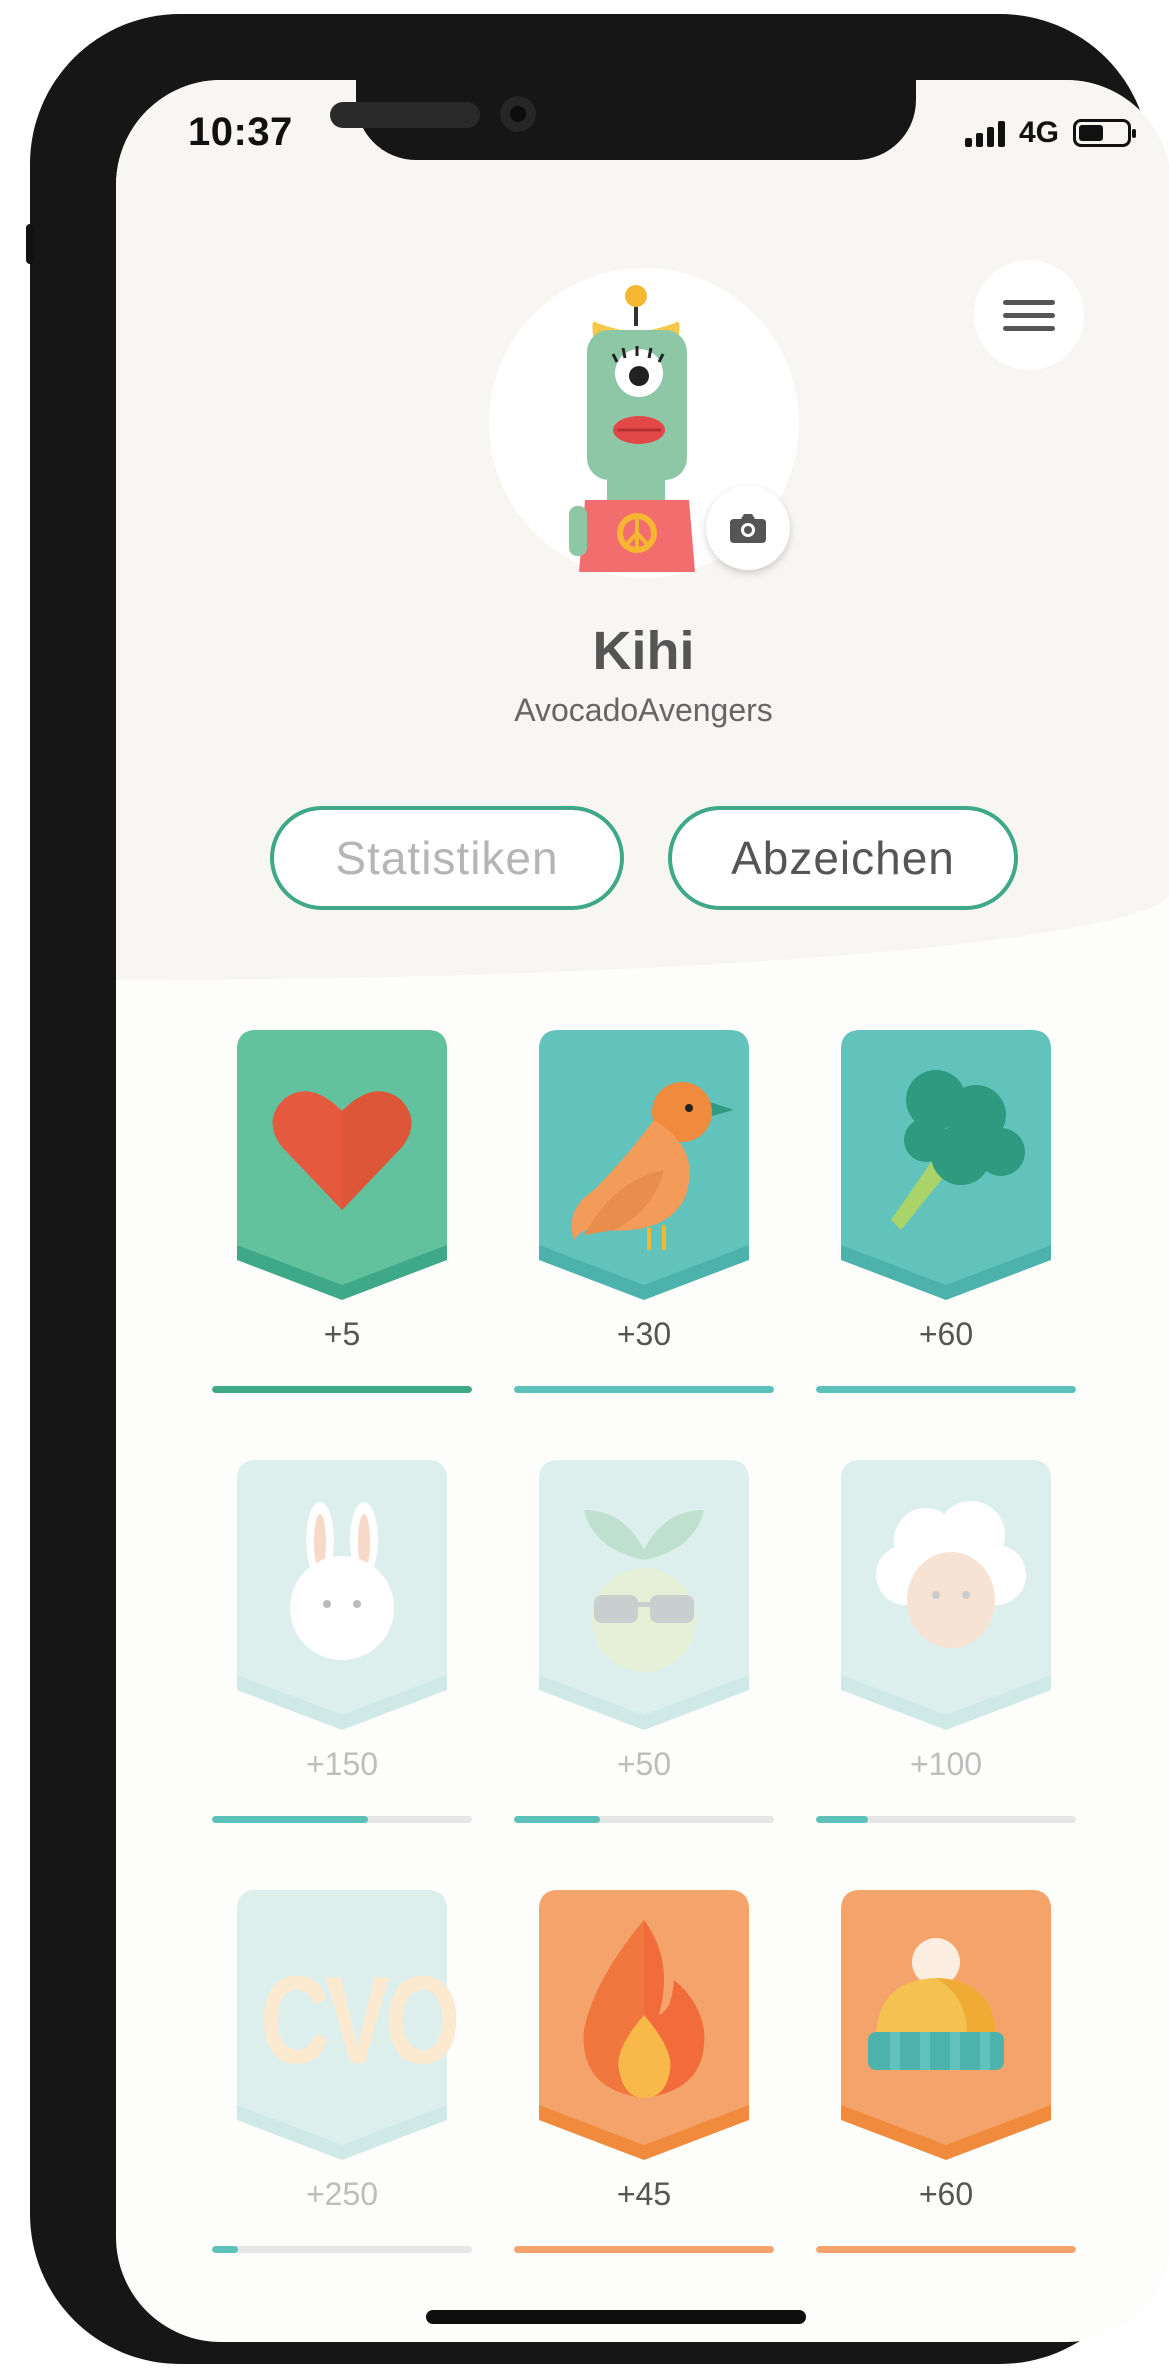  I want to click on badge-value: +150, so click(342, 1764).